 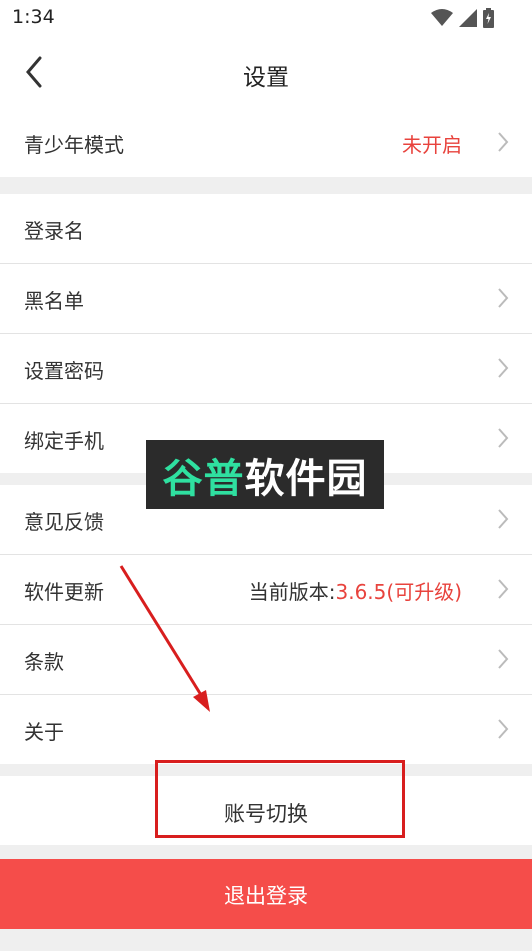 What do you see at coordinates (64, 592) in the screenshot?
I see `setting-label: 软件更新` at bounding box center [64, 592].